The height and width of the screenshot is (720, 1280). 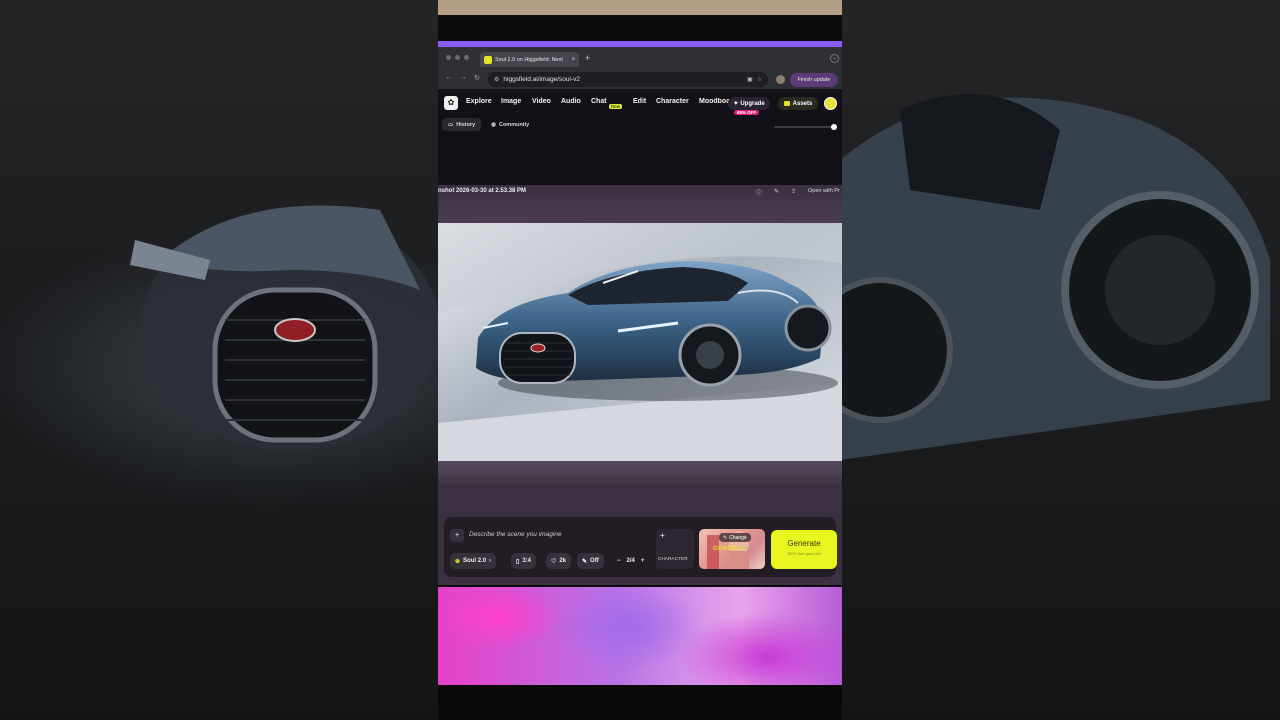 What do you see at coordinates (587, 58) in the screenshot?
I see `new-tab-button: +` at bounding box center [587, 58].